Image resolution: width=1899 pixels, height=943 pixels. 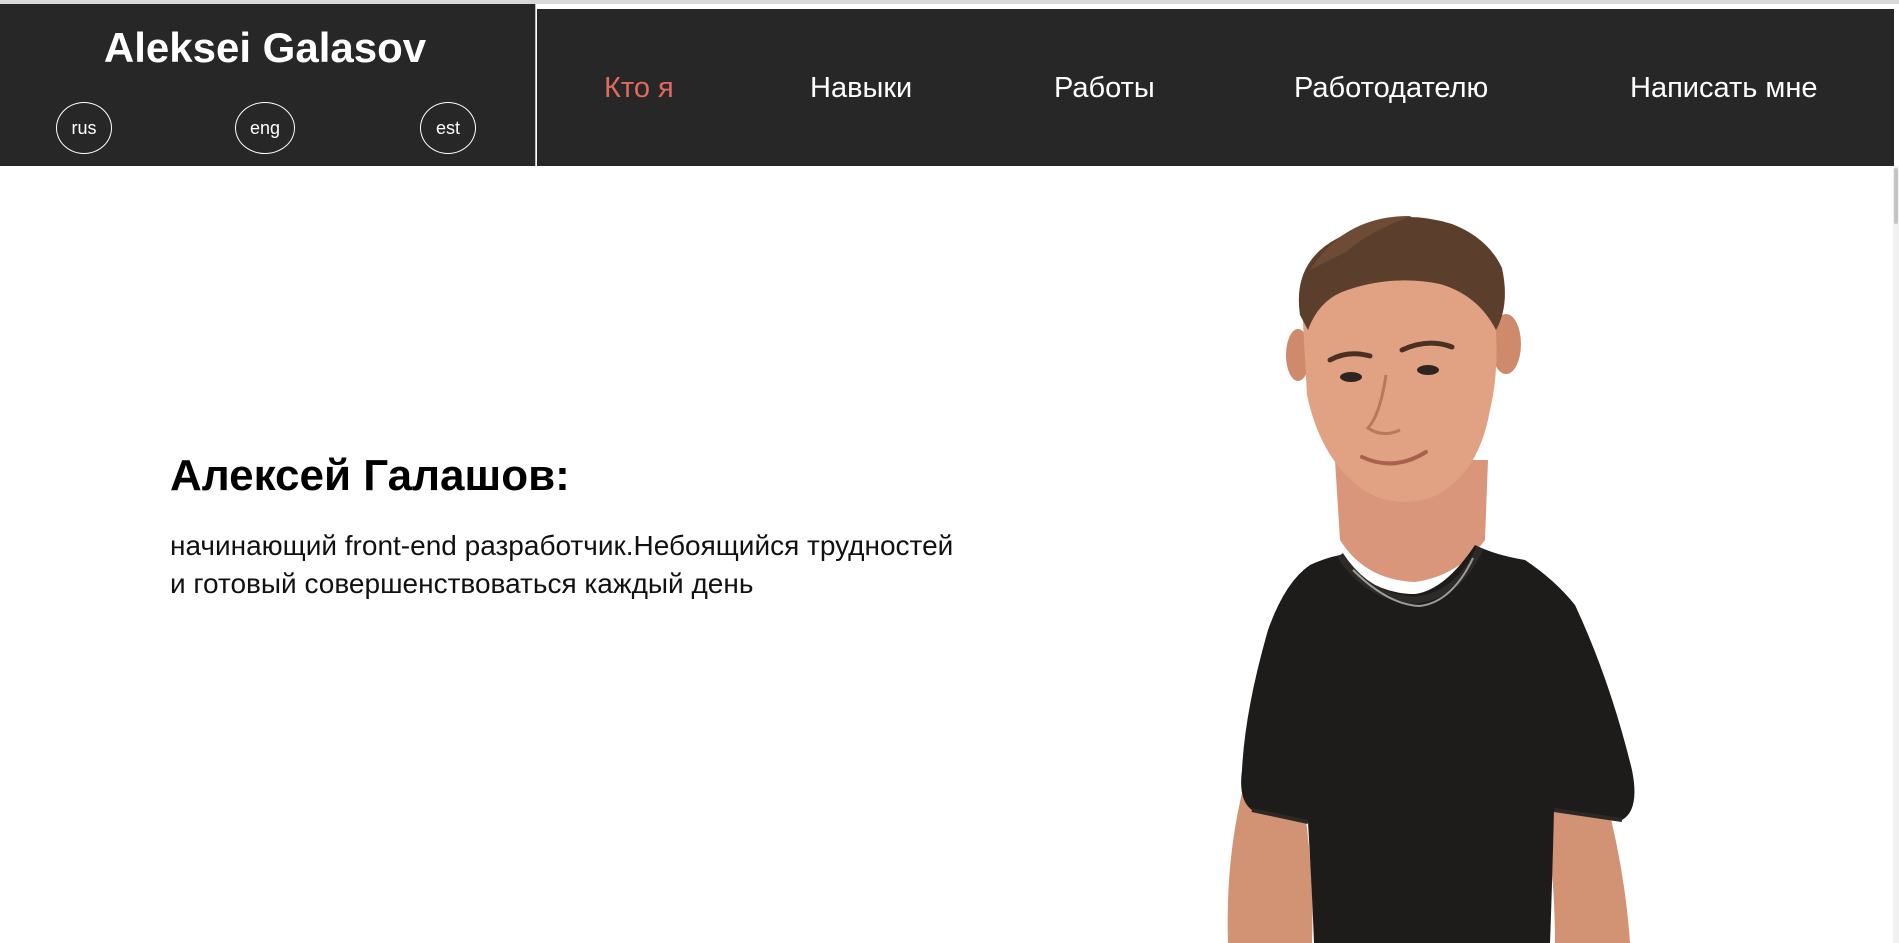 I want to click on language-button-rus: rus, so click(x=84, y=128).